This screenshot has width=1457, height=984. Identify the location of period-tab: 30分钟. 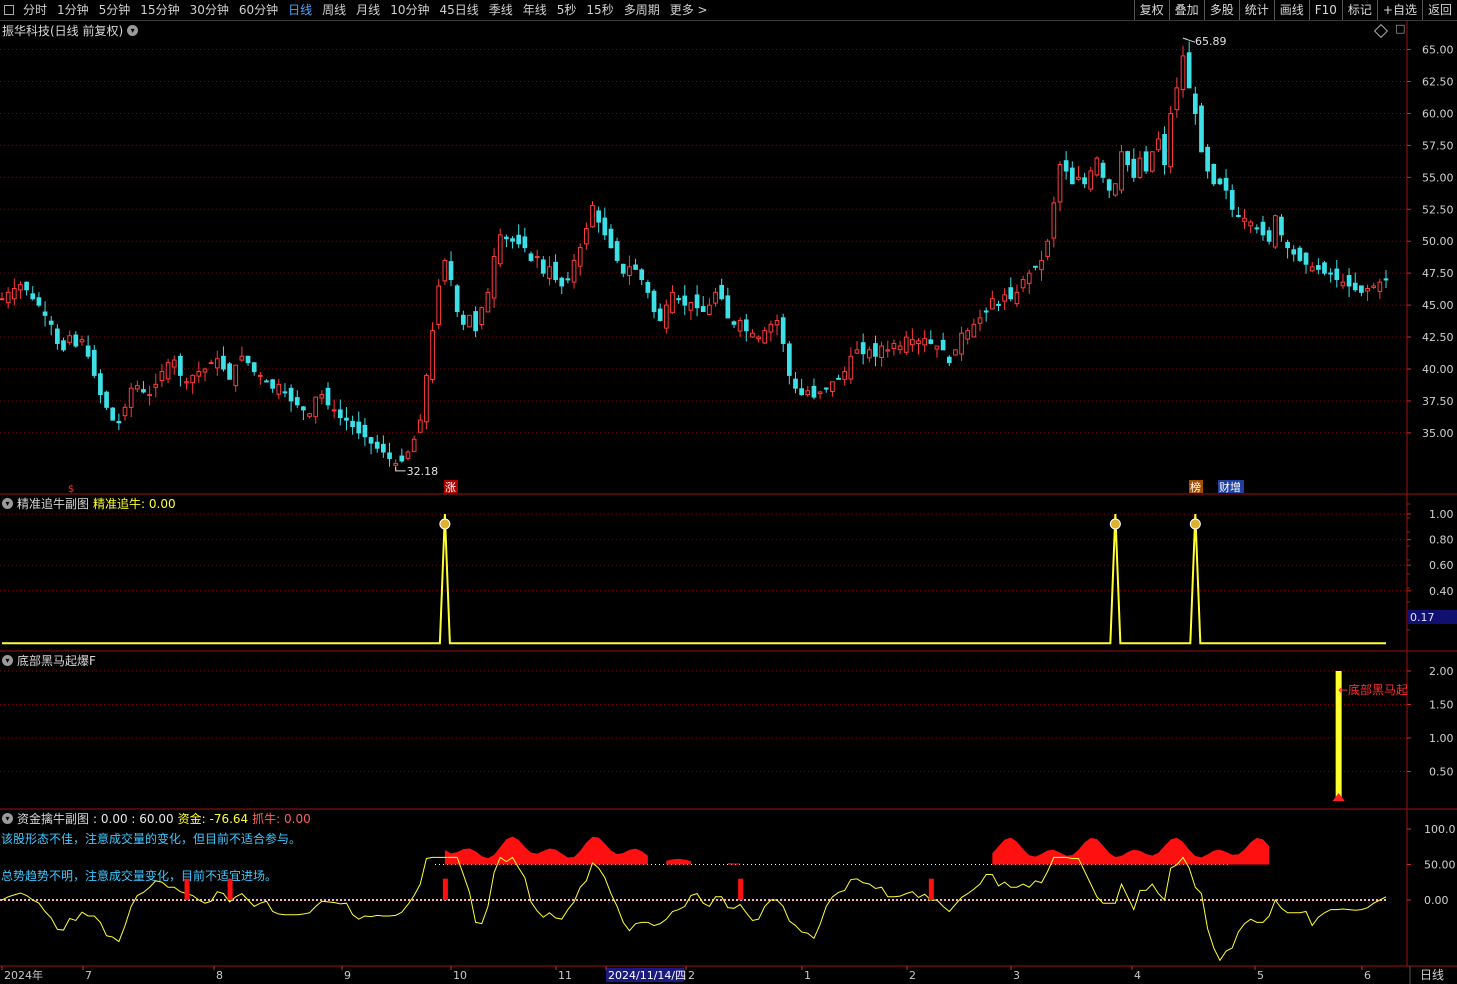
(209, 10).